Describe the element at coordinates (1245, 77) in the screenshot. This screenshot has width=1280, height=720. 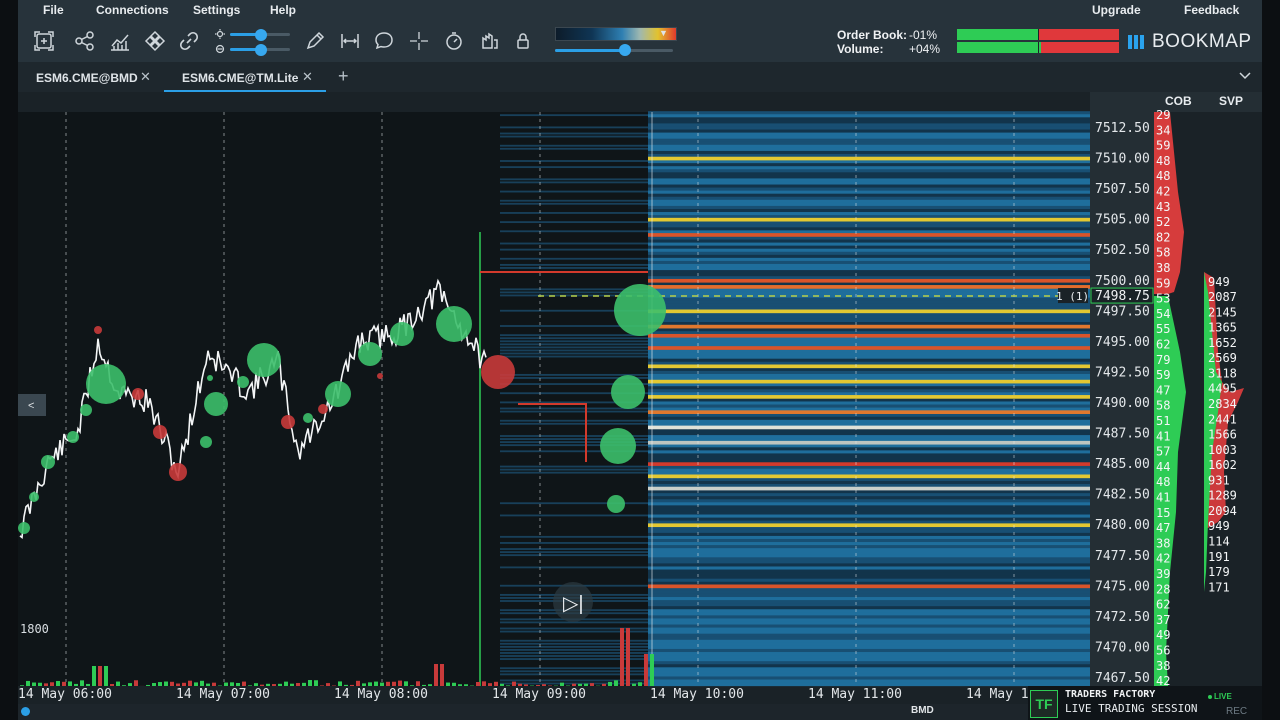
I see `chevron-down-icon` at that location.